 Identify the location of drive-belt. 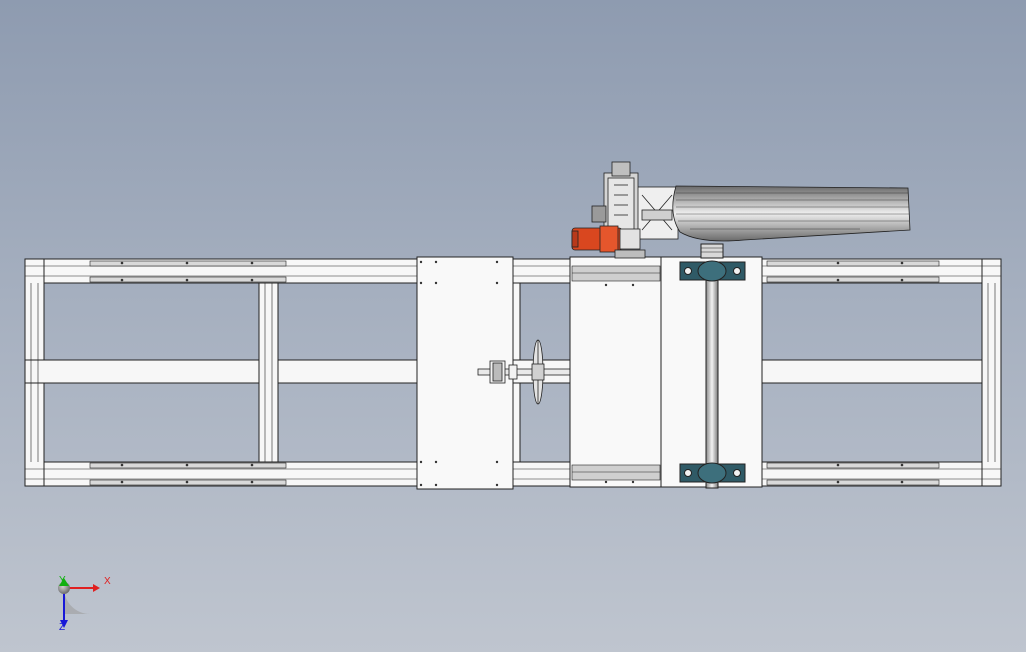
(791, 213).